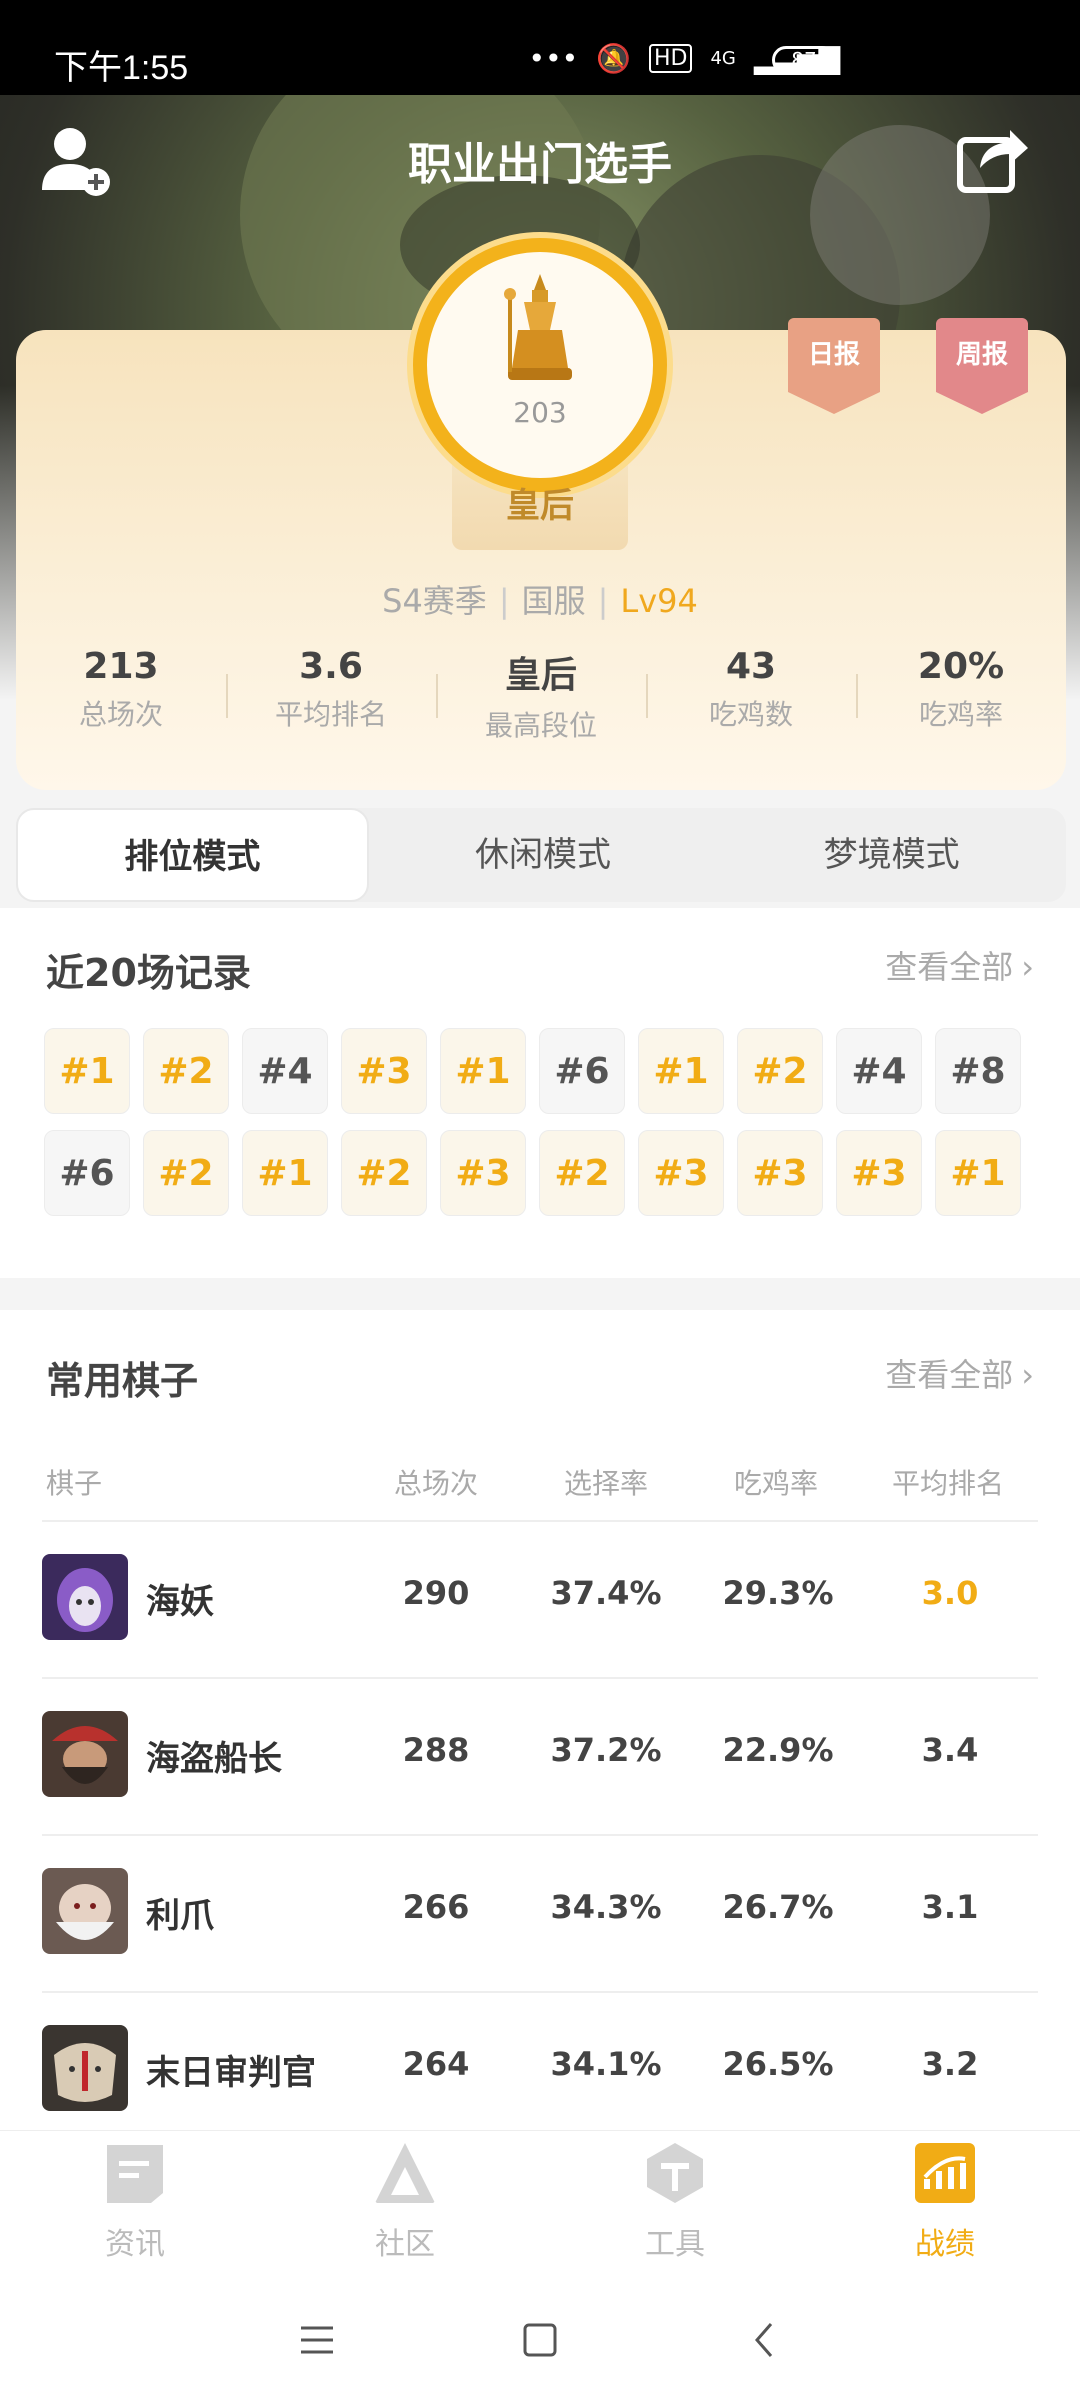 This screenshot has height=2400, width=1080. I want to click on level-label: Lv94, so click(659, 601).